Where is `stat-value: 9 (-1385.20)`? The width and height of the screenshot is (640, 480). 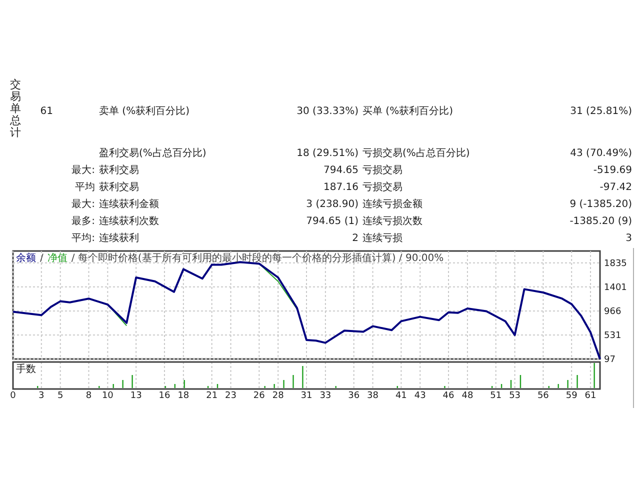
stat-value: 9 (-1385.20) is located at coordinates (601, 204).